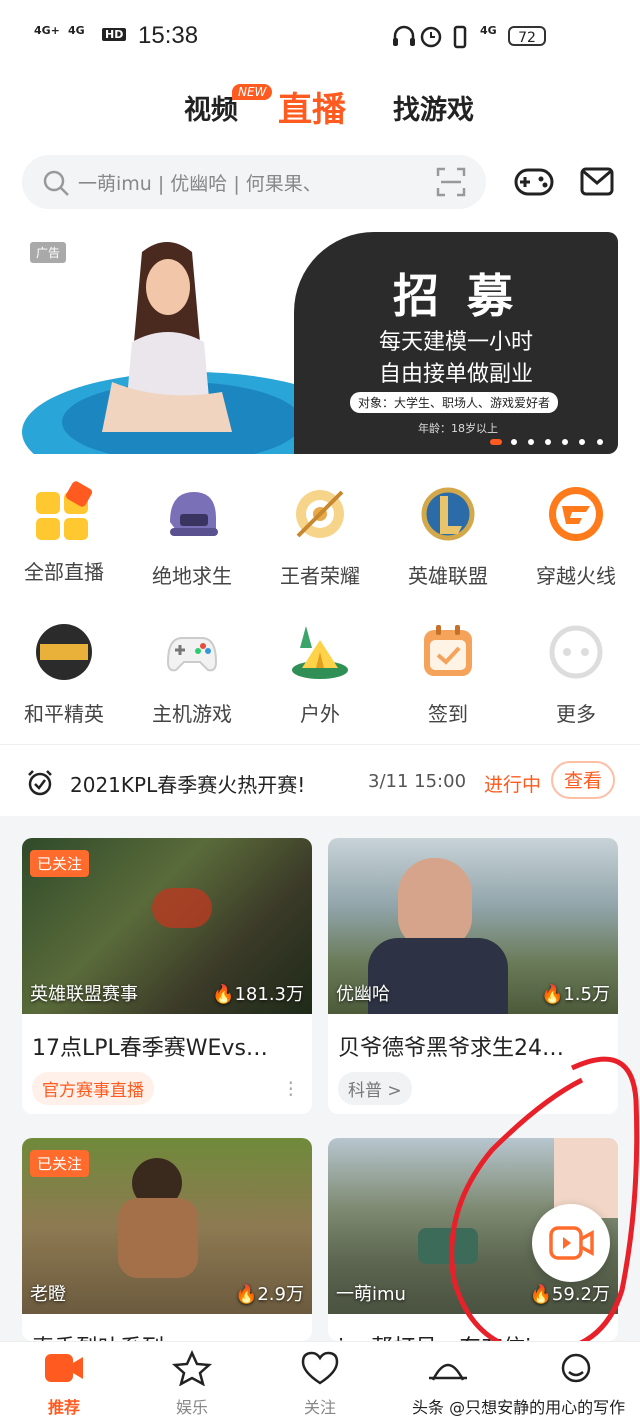 Image resolution: width=640 pixels, height=1428 pixels. Describe the element at coordinates (319, 1407) in the screenshot. I see `nav-label: 关注` at that location.